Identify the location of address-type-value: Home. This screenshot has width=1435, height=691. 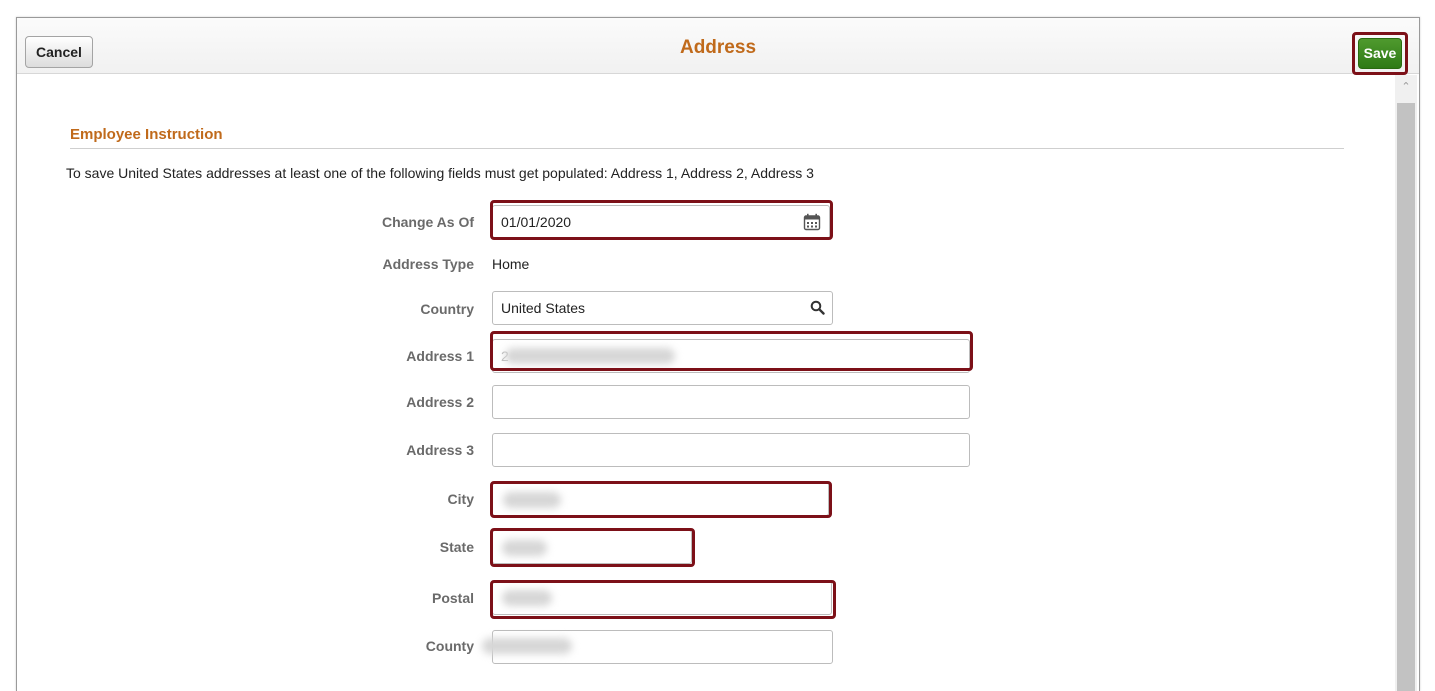
(511, 264).